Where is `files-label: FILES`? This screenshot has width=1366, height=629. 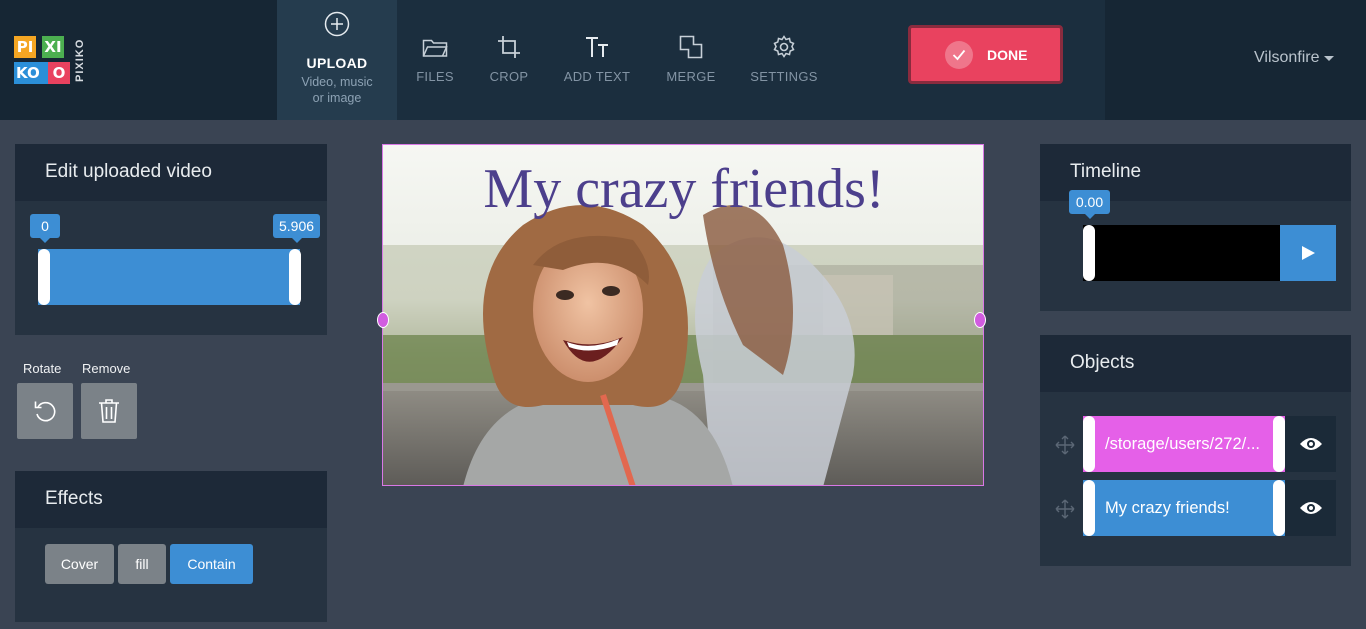 files-label: FILES is located at coordinates (435, 76).